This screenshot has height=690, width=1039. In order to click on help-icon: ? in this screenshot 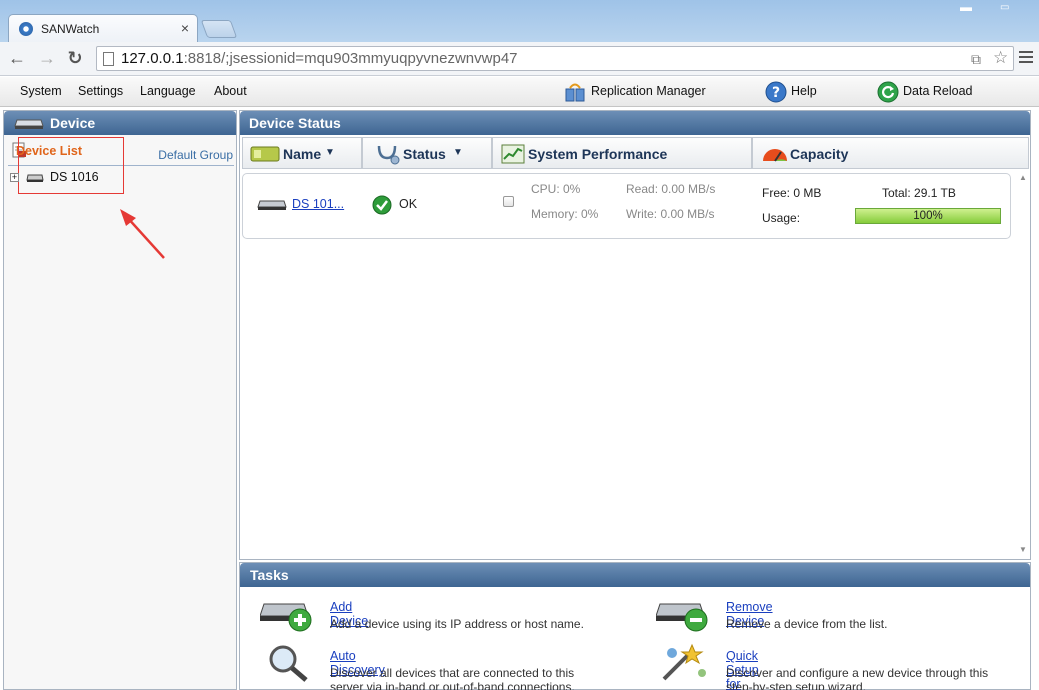, I will do `click(776, 92)`.